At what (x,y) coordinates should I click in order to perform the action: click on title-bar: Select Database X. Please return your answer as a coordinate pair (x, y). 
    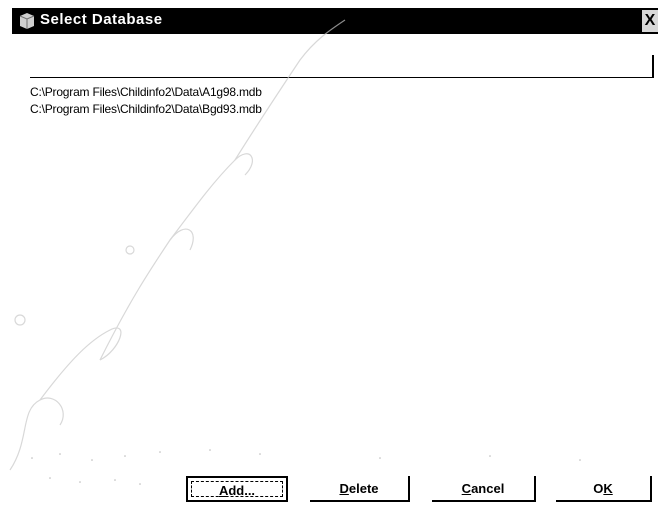
    Looking at the image, I should click on (335, 21).